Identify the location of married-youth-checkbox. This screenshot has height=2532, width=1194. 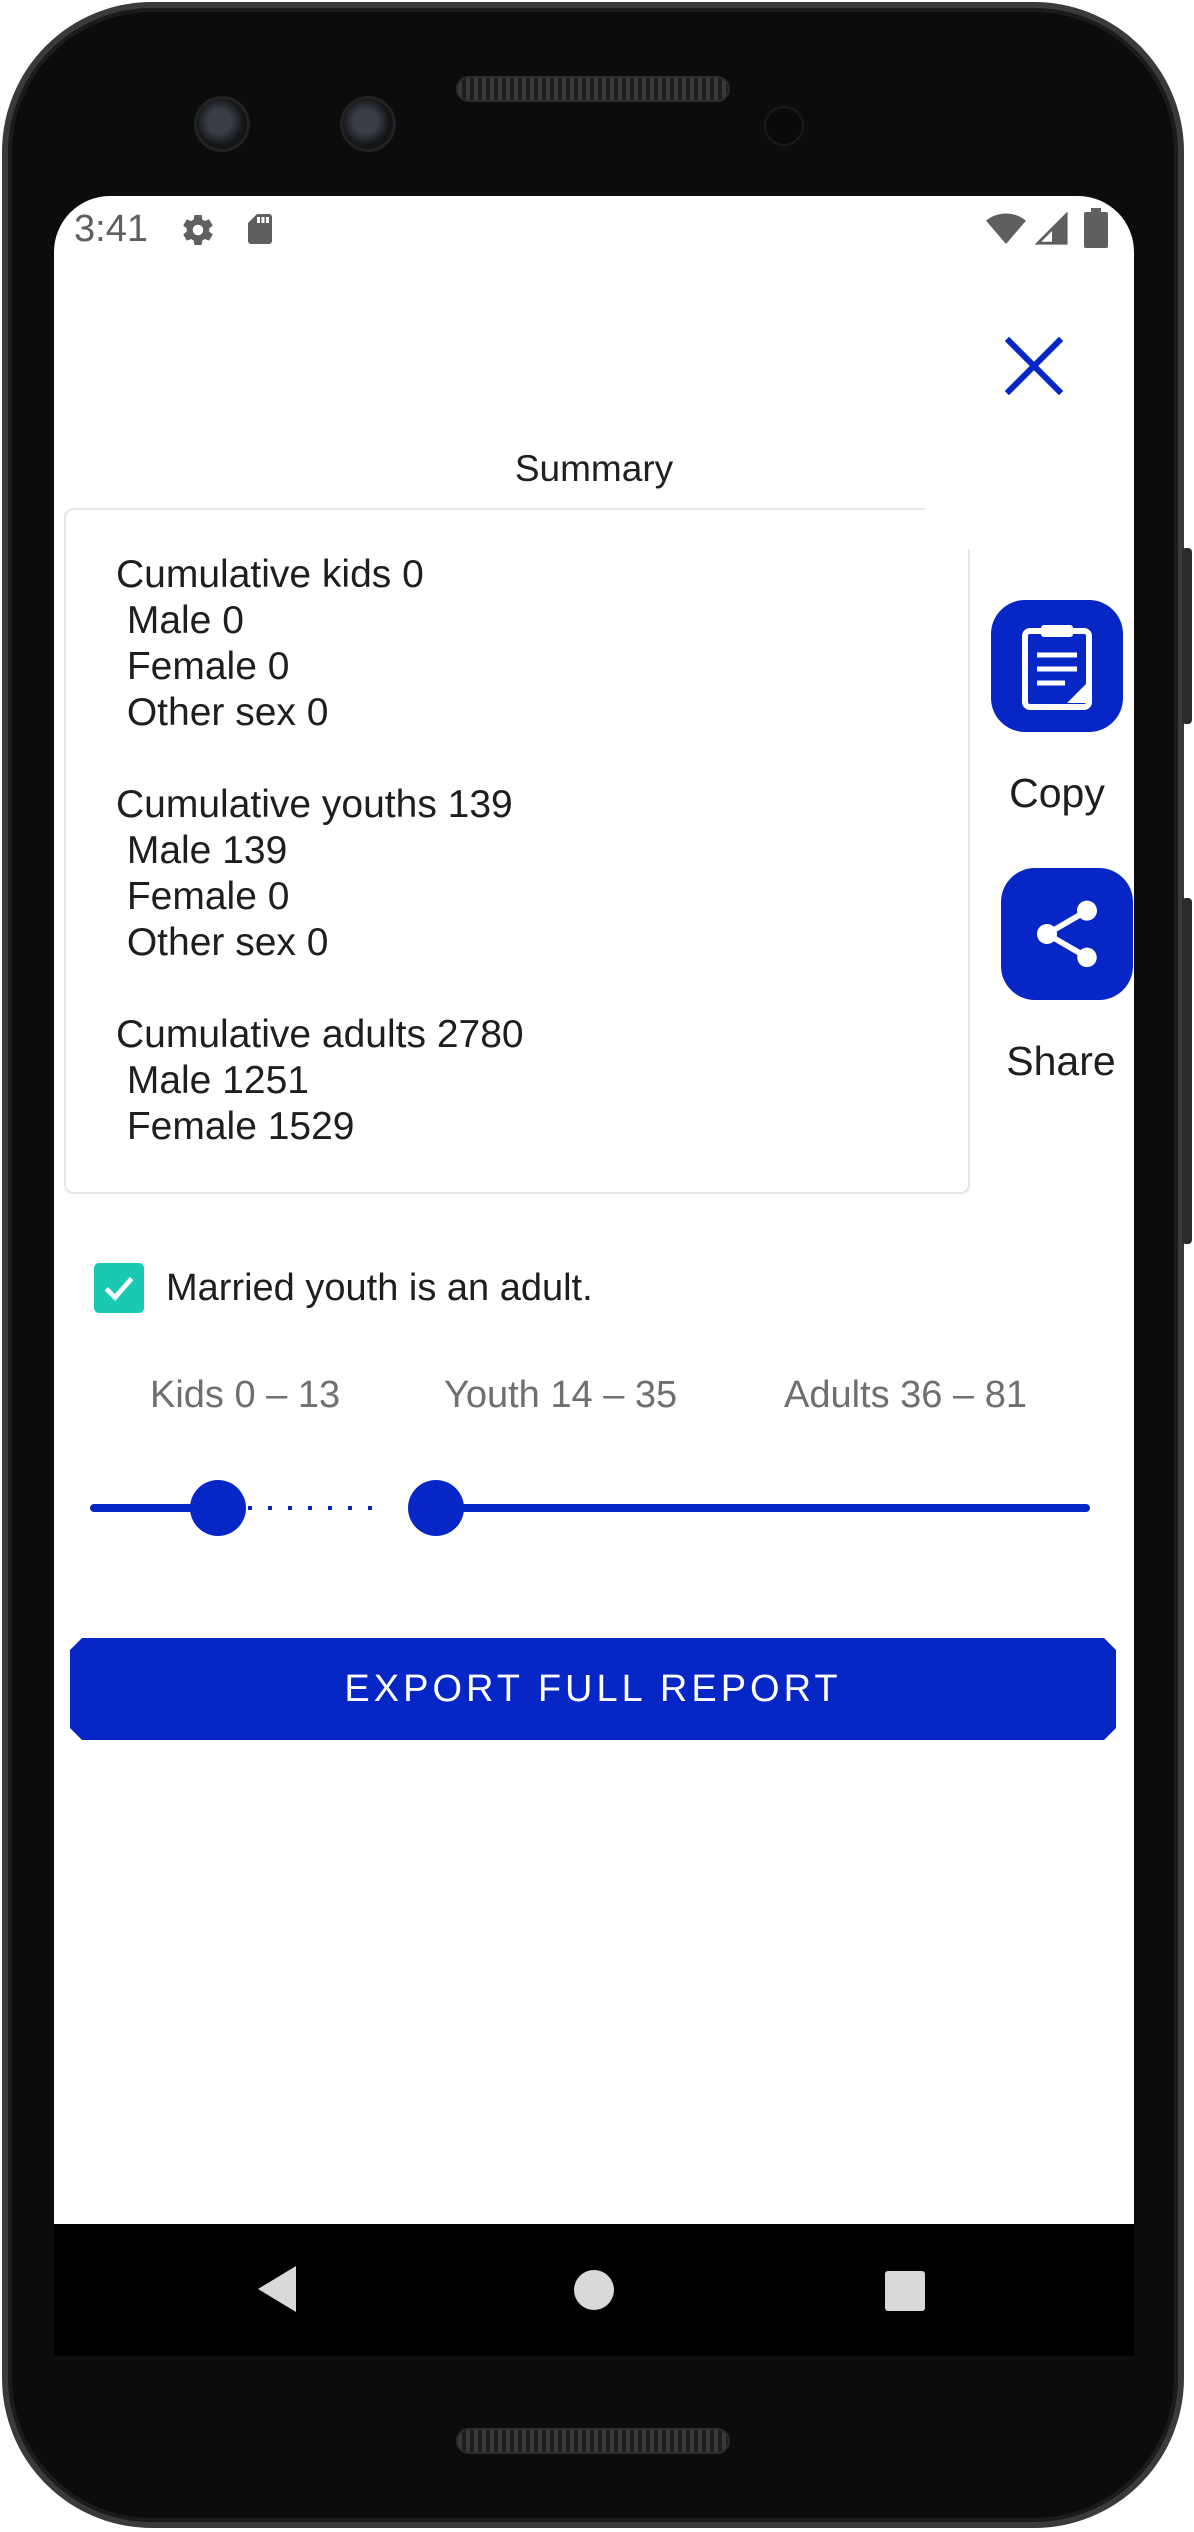
(119, 1288).